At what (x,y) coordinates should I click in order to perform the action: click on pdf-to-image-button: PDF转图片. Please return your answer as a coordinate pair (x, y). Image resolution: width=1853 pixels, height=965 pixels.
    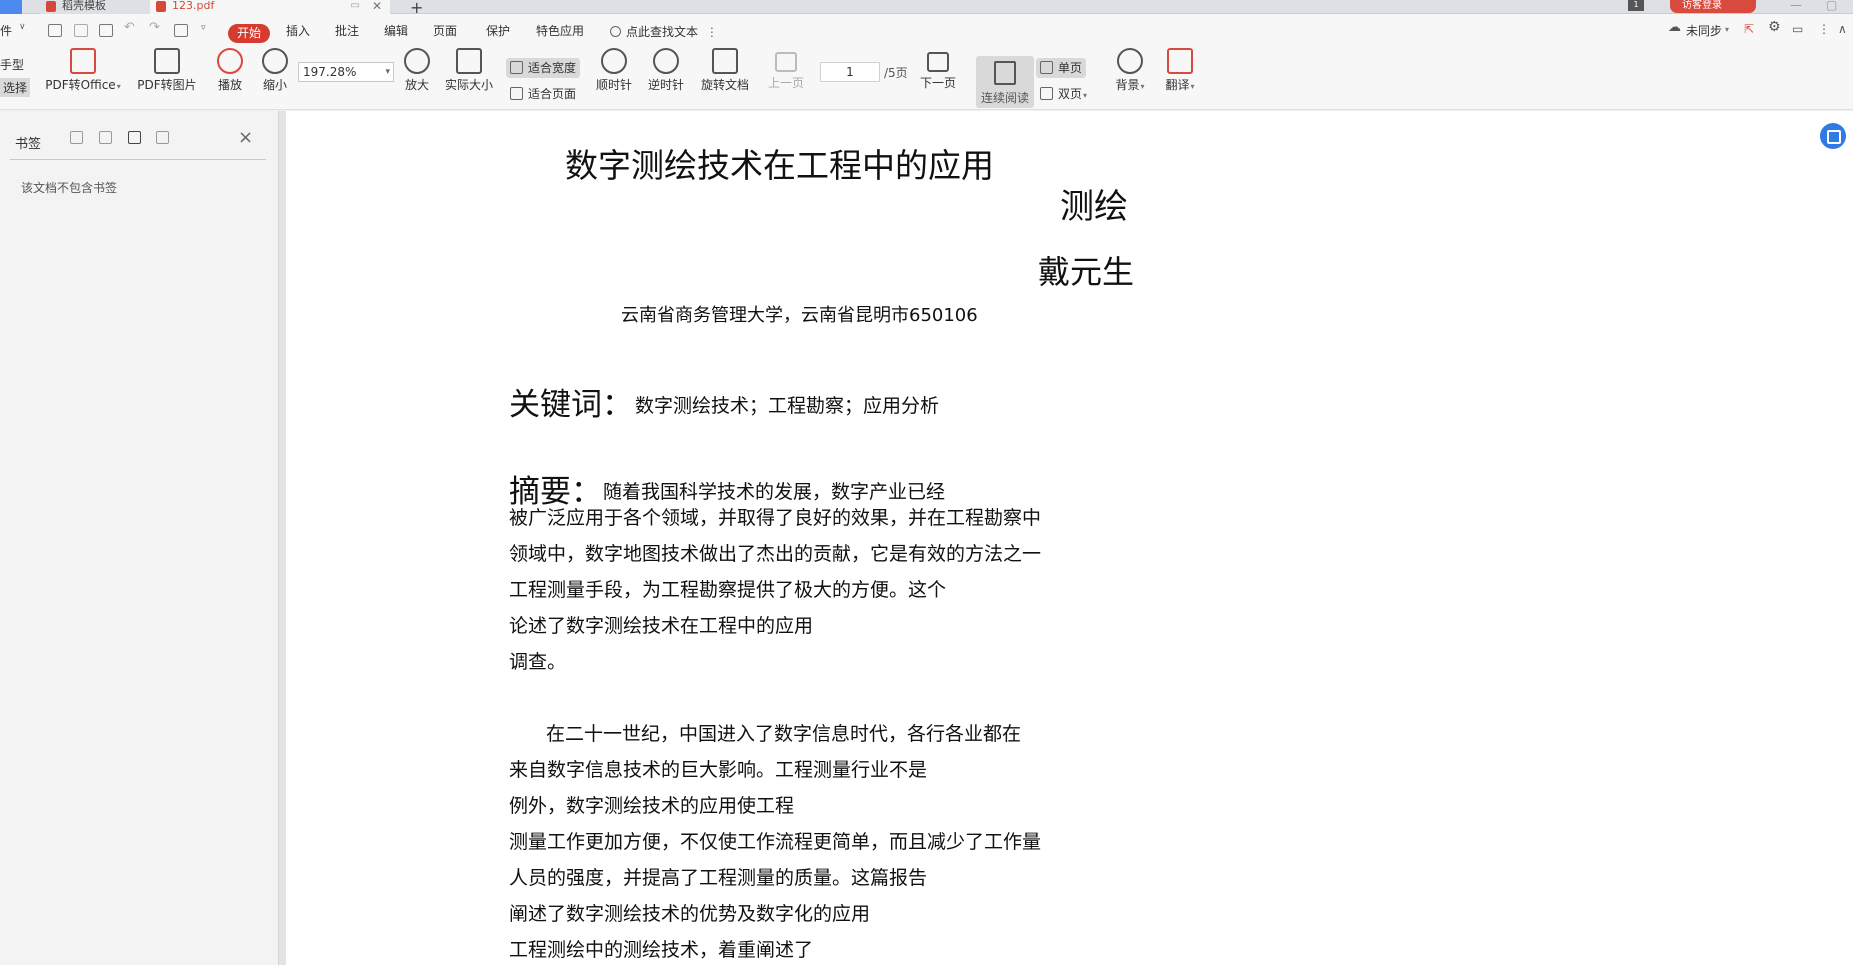
    Looking at the image, I should click on (167, 70).